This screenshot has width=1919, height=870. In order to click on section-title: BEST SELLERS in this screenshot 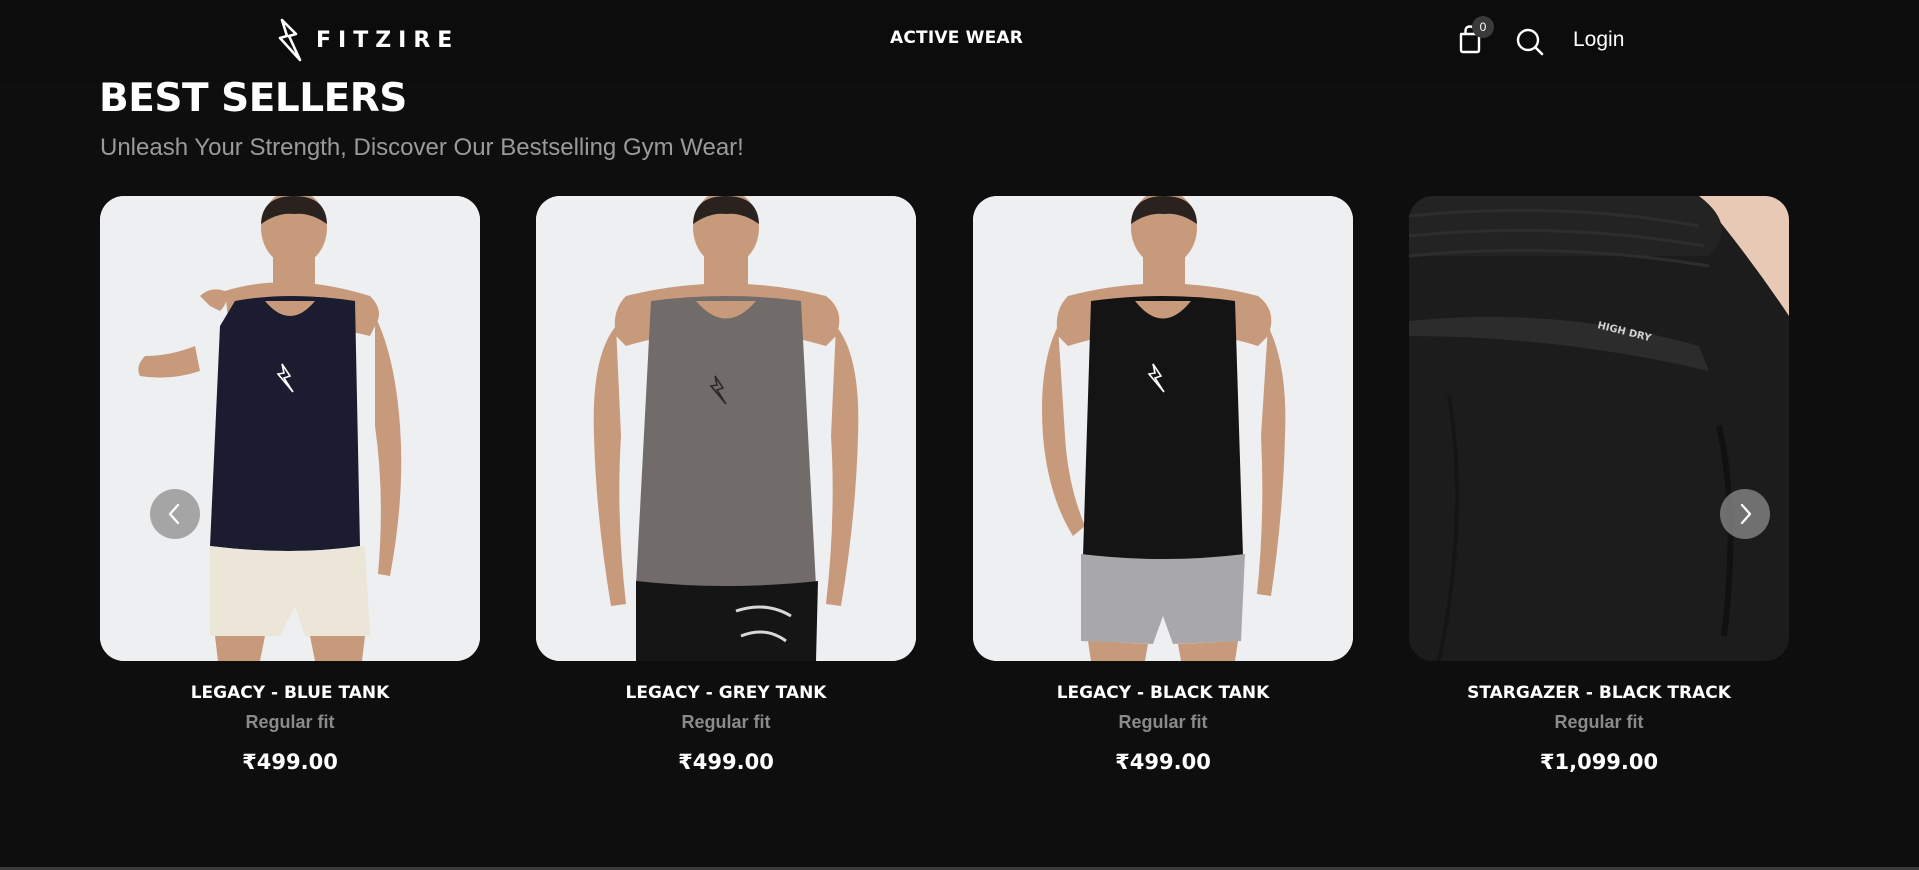, I will do `click(253, 98)`.